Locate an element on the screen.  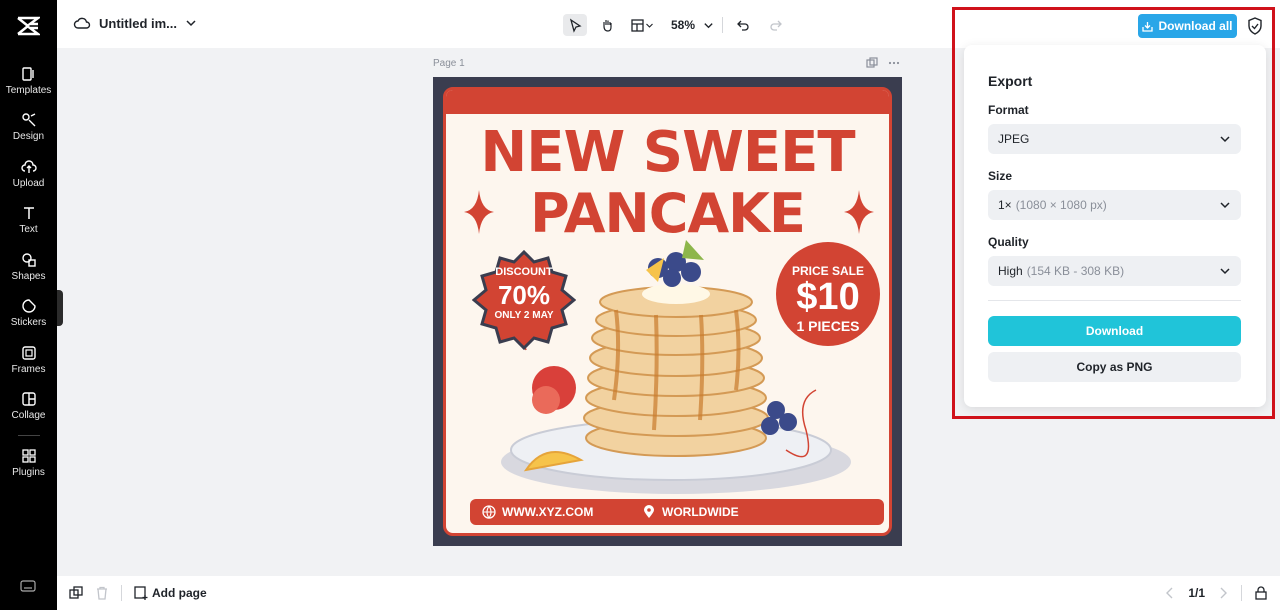
toolbar-divider is located at coordinates (723, 25).